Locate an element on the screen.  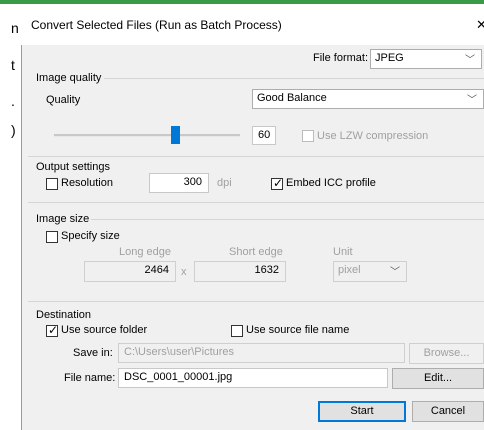
close-icon: ✕ is located at coordinates (480, 25).